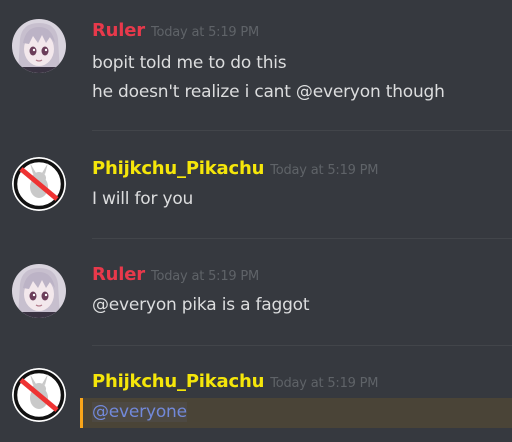 Image resolution: width=512 pixels, height=442 pixels. Describe the element at coordinates (189, 63) in the screenshot. I see `message-text: bopit told me to do this` at that location.